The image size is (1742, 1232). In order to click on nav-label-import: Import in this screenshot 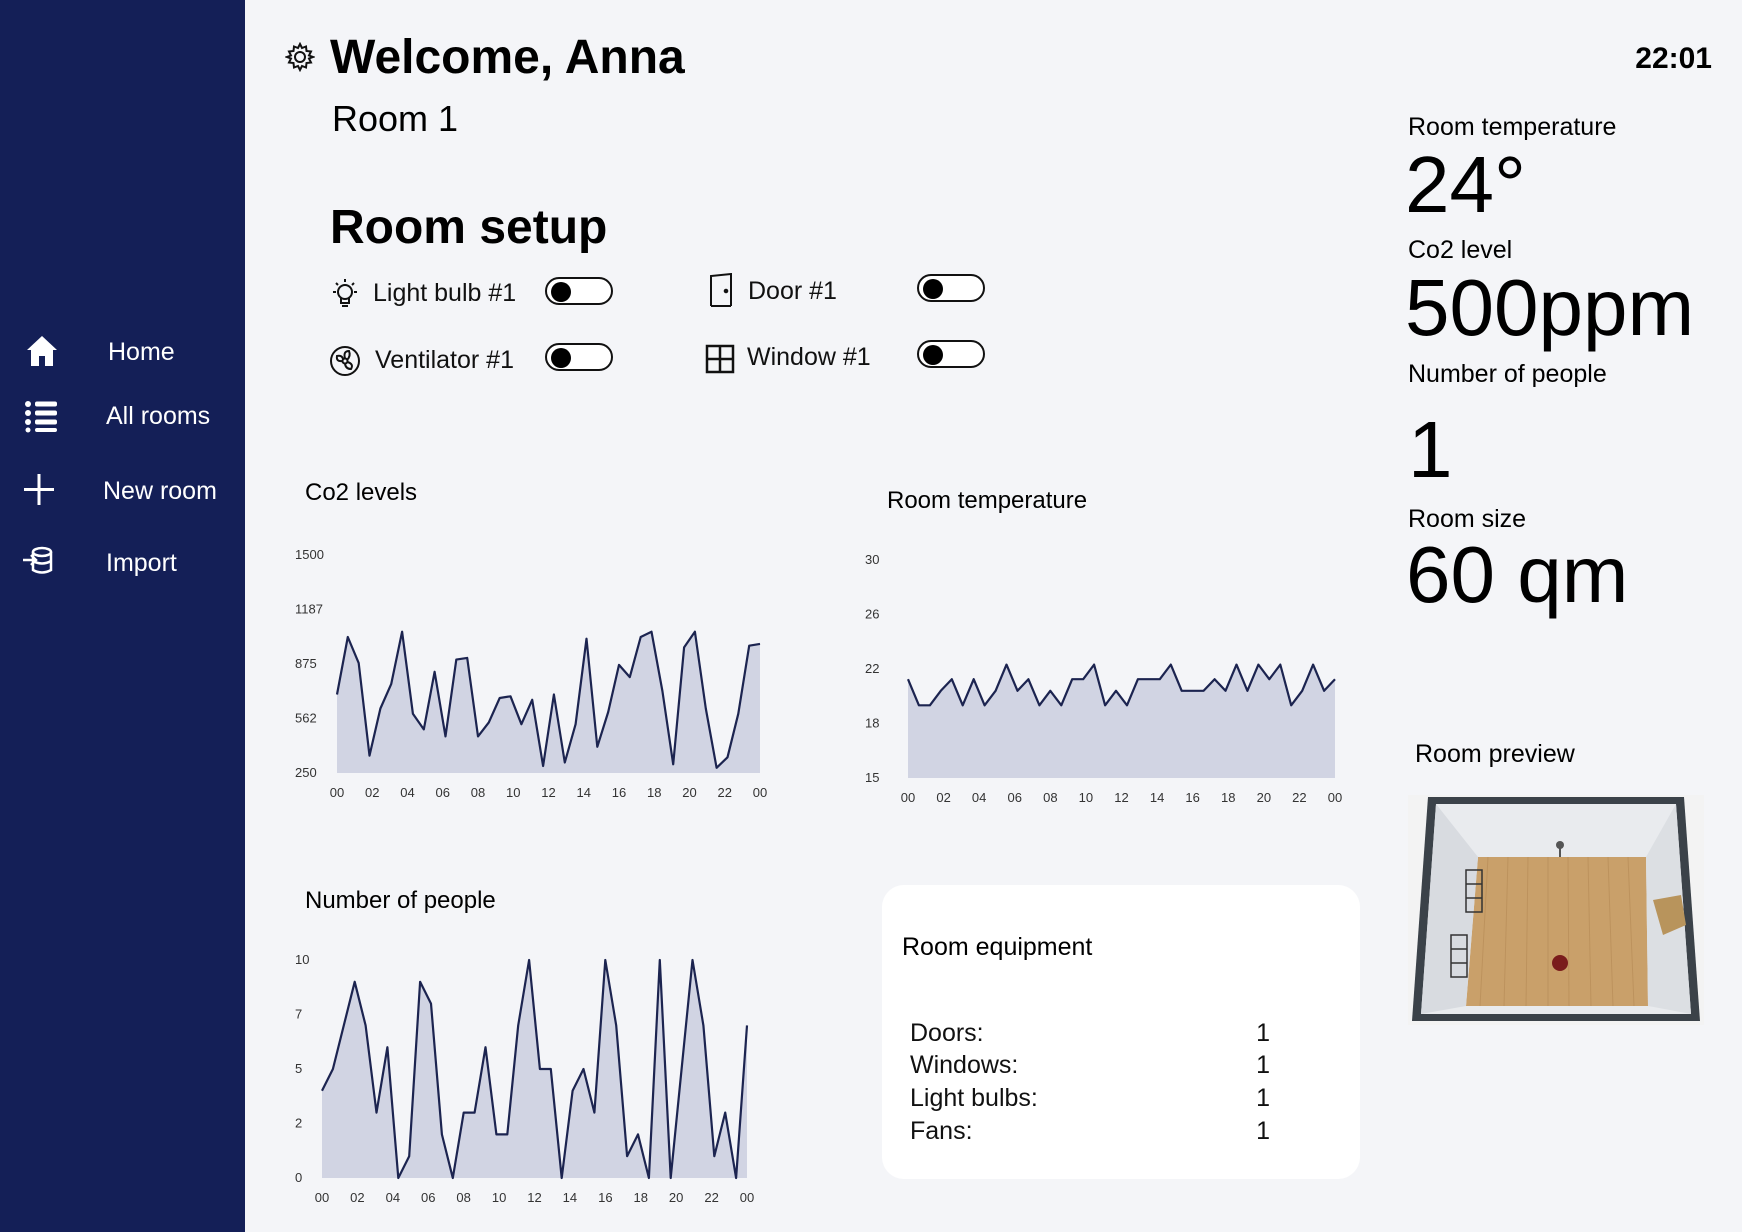, I will do `click(141, 563)`.